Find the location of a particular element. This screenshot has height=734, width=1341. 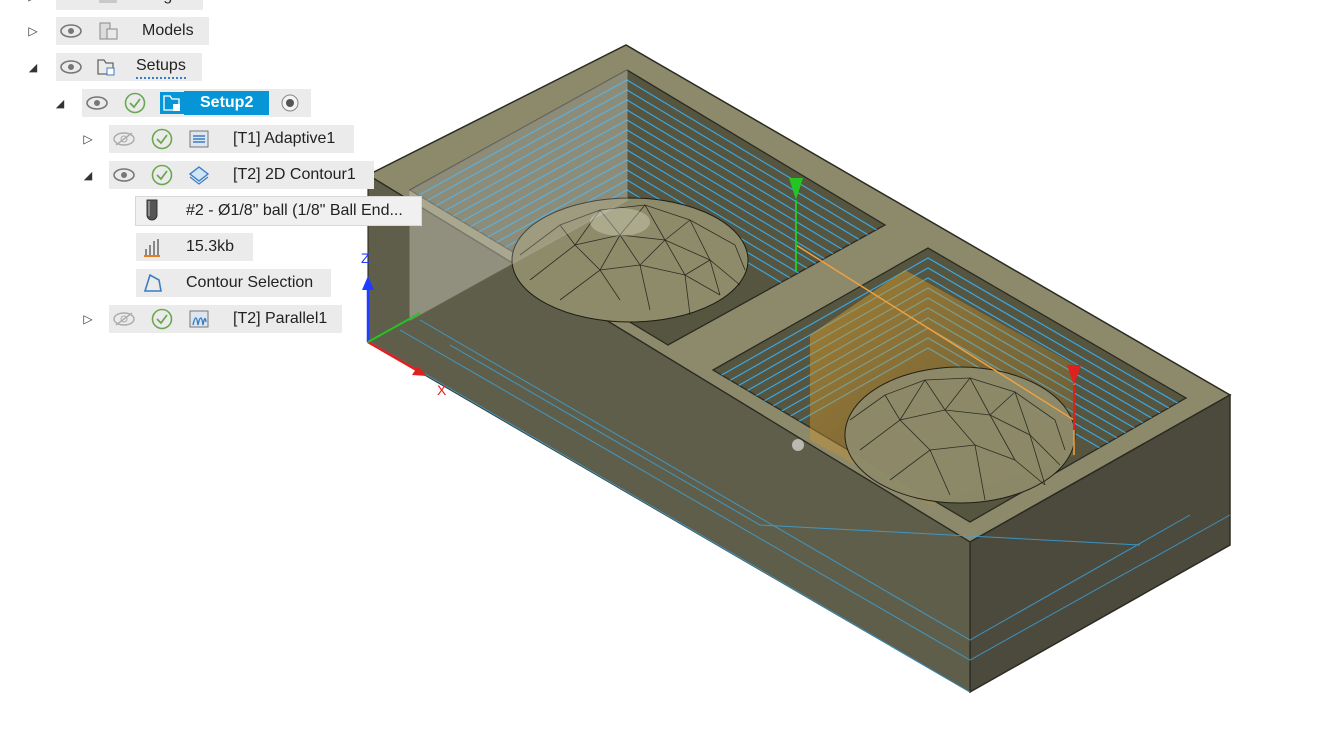

tree-row-origin: ▷ Origin is located at coordinates (110, 5).